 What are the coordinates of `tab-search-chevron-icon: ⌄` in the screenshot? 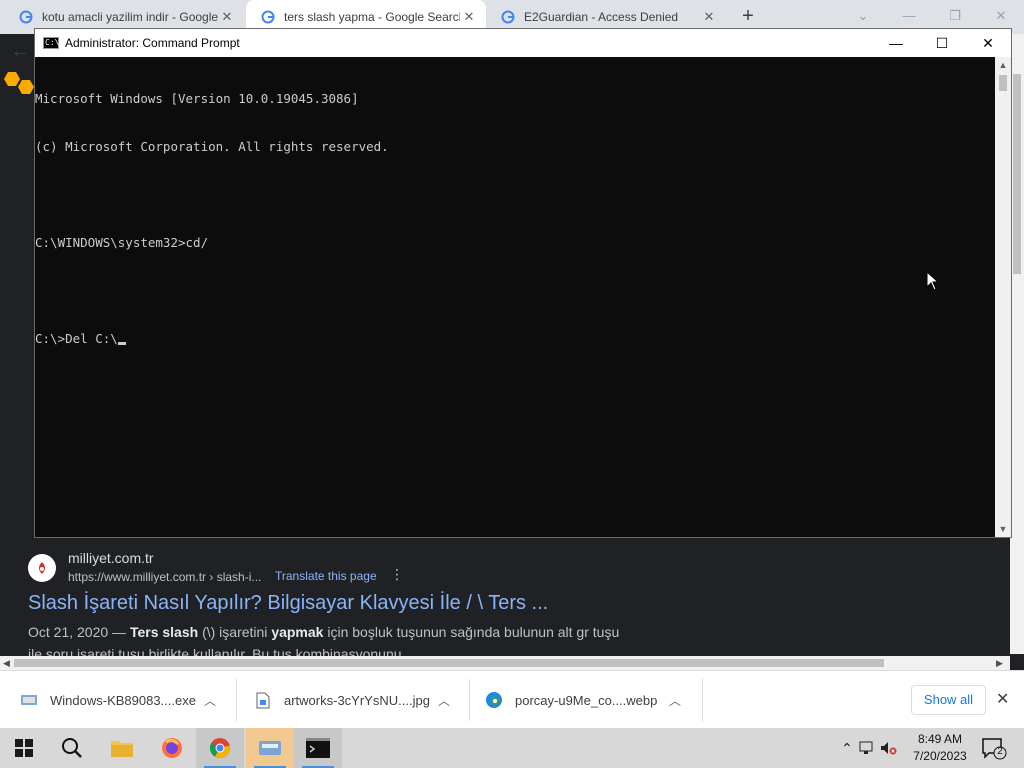 It's located at (863, 16).